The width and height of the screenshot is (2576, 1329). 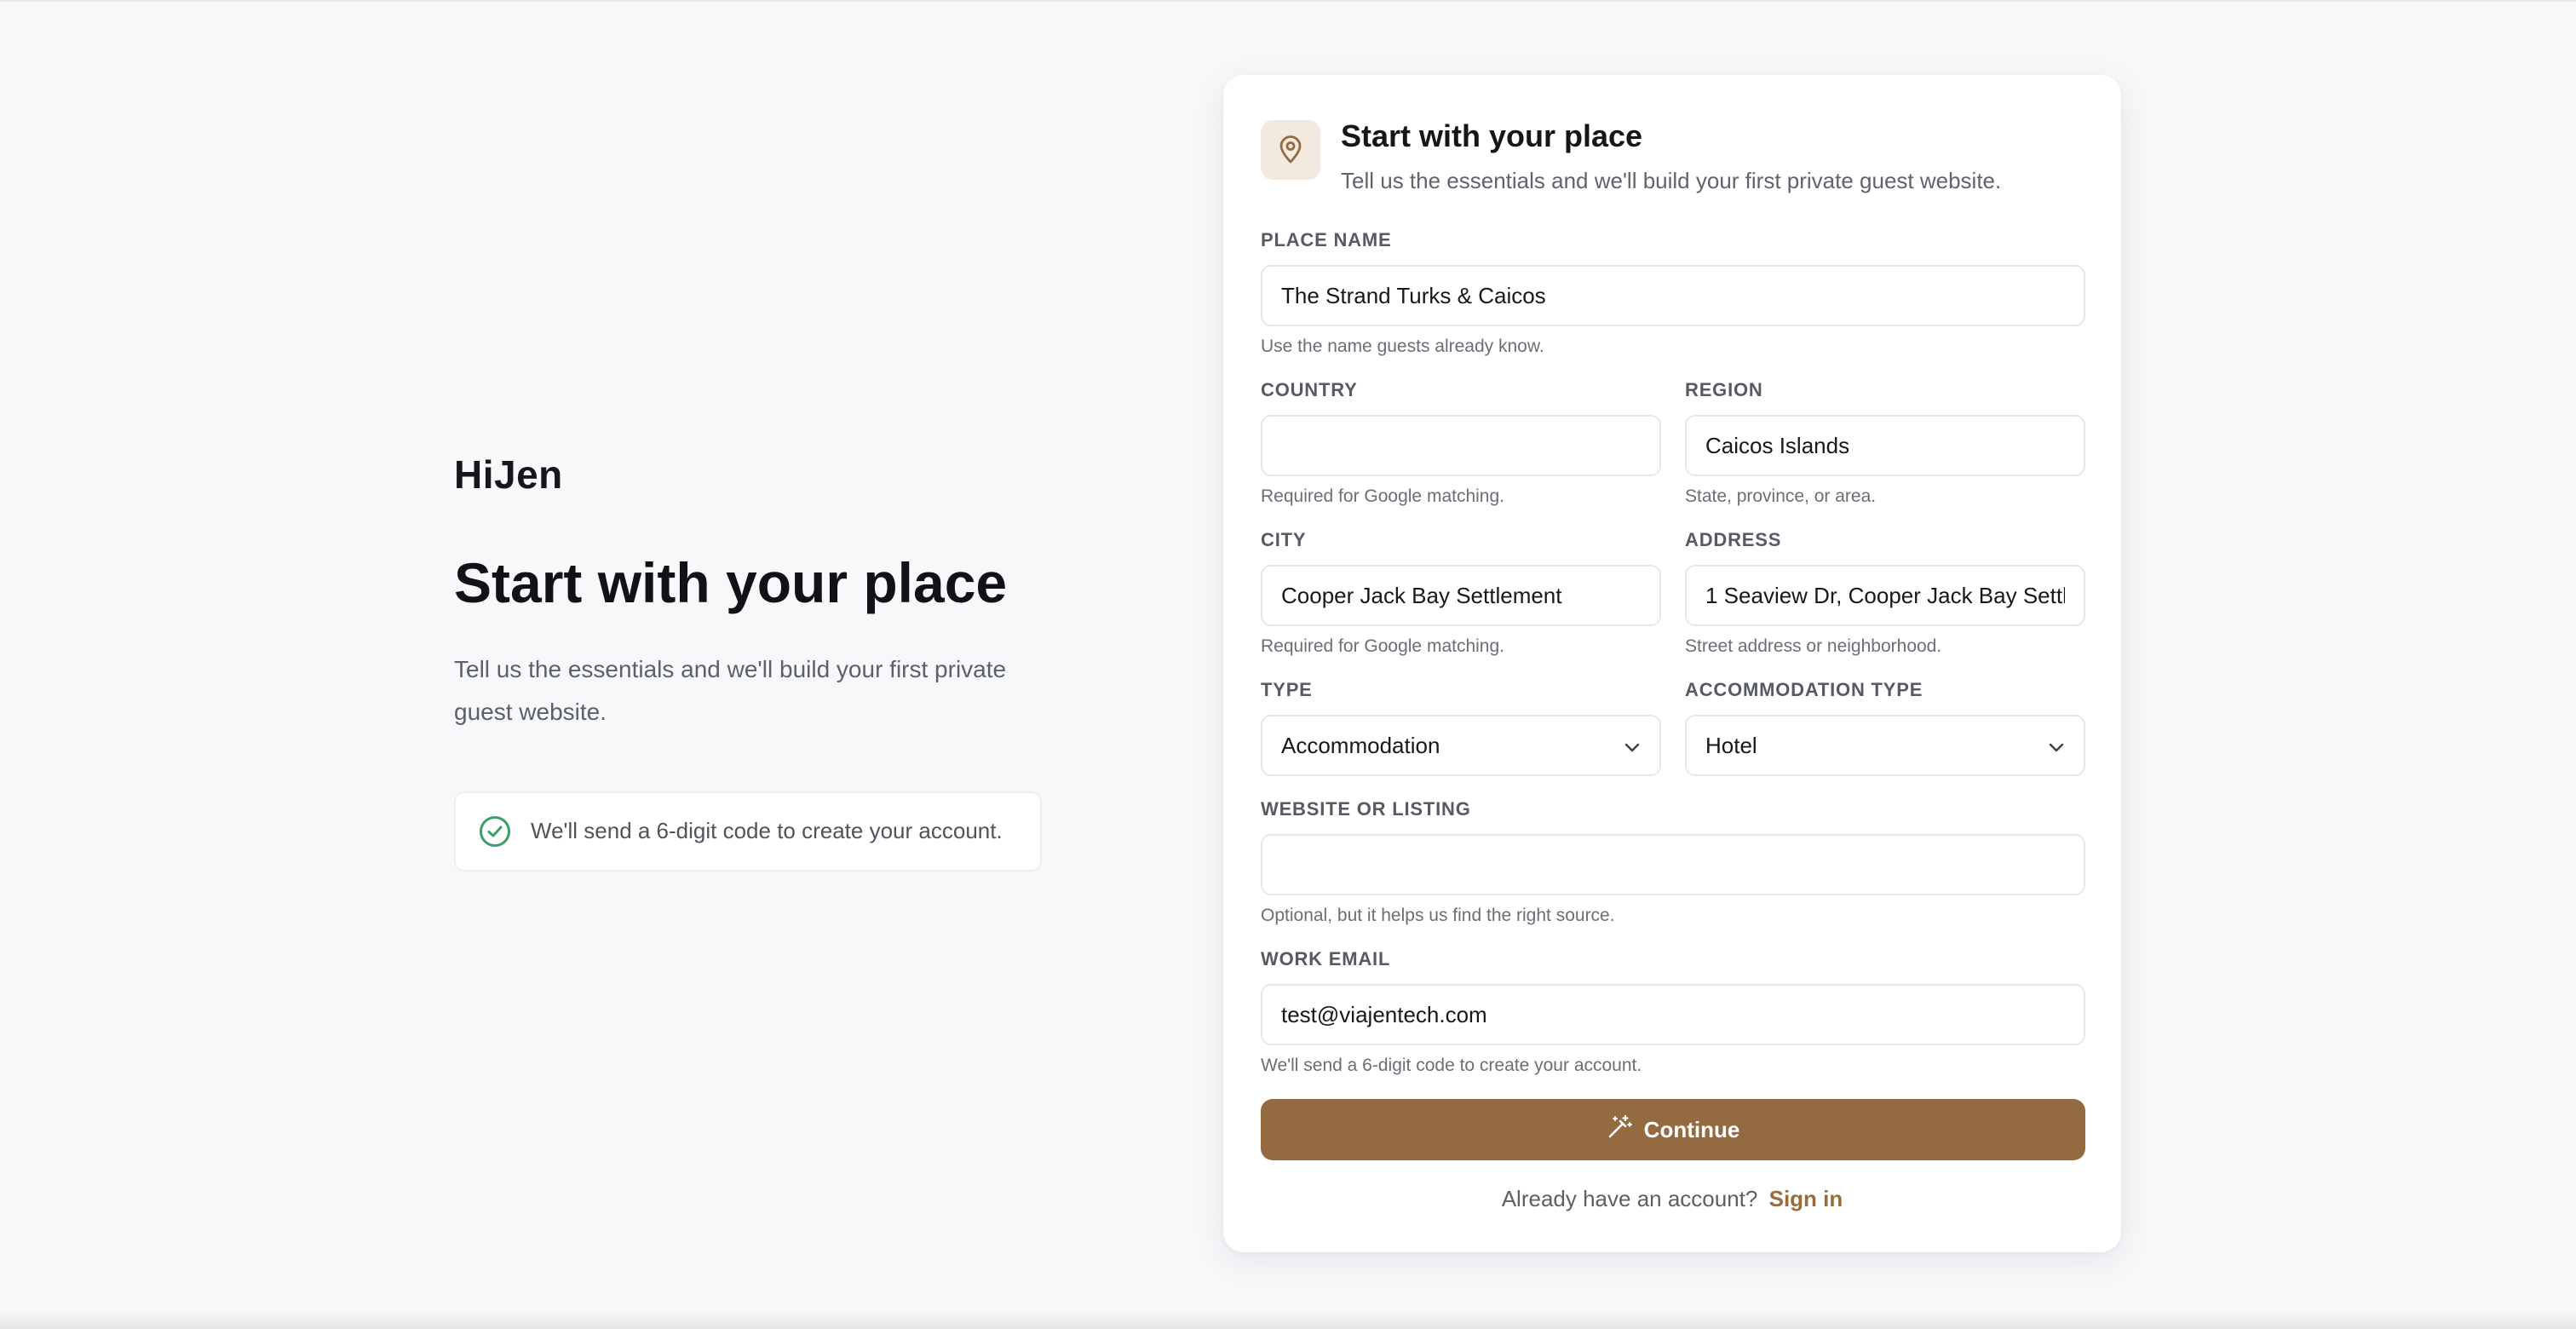 I want to click on address-field: ADDRESS Street address or neighborhood., so click(x=1885, y=593).